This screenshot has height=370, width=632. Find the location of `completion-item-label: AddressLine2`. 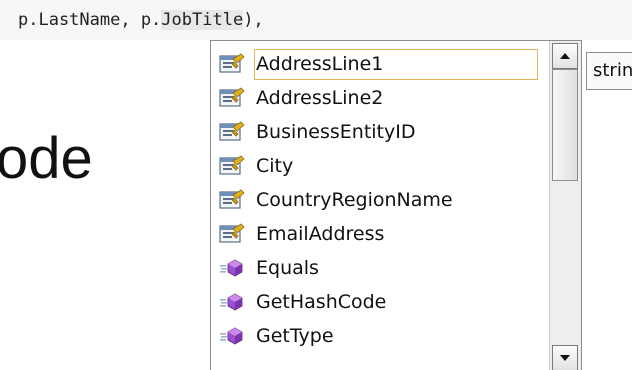

completion-item-label: AddressLine2 is located at coordinates (320, 97).